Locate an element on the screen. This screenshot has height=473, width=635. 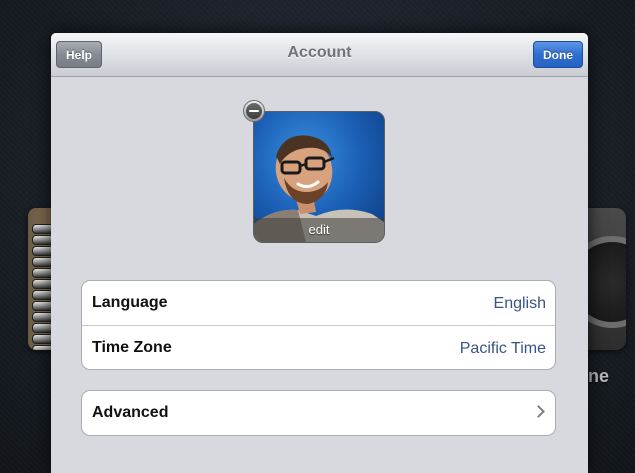
advanced-row: Advanced is located at coordinates (318, 413).